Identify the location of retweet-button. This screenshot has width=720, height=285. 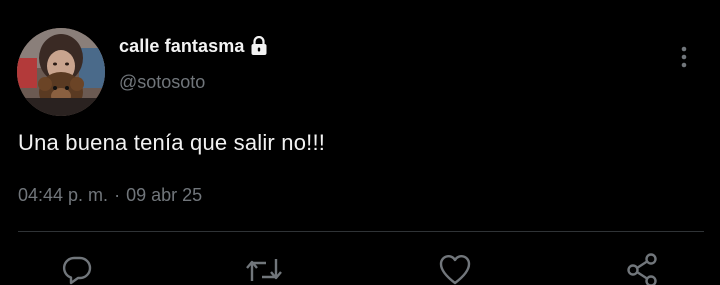
(264, 269).